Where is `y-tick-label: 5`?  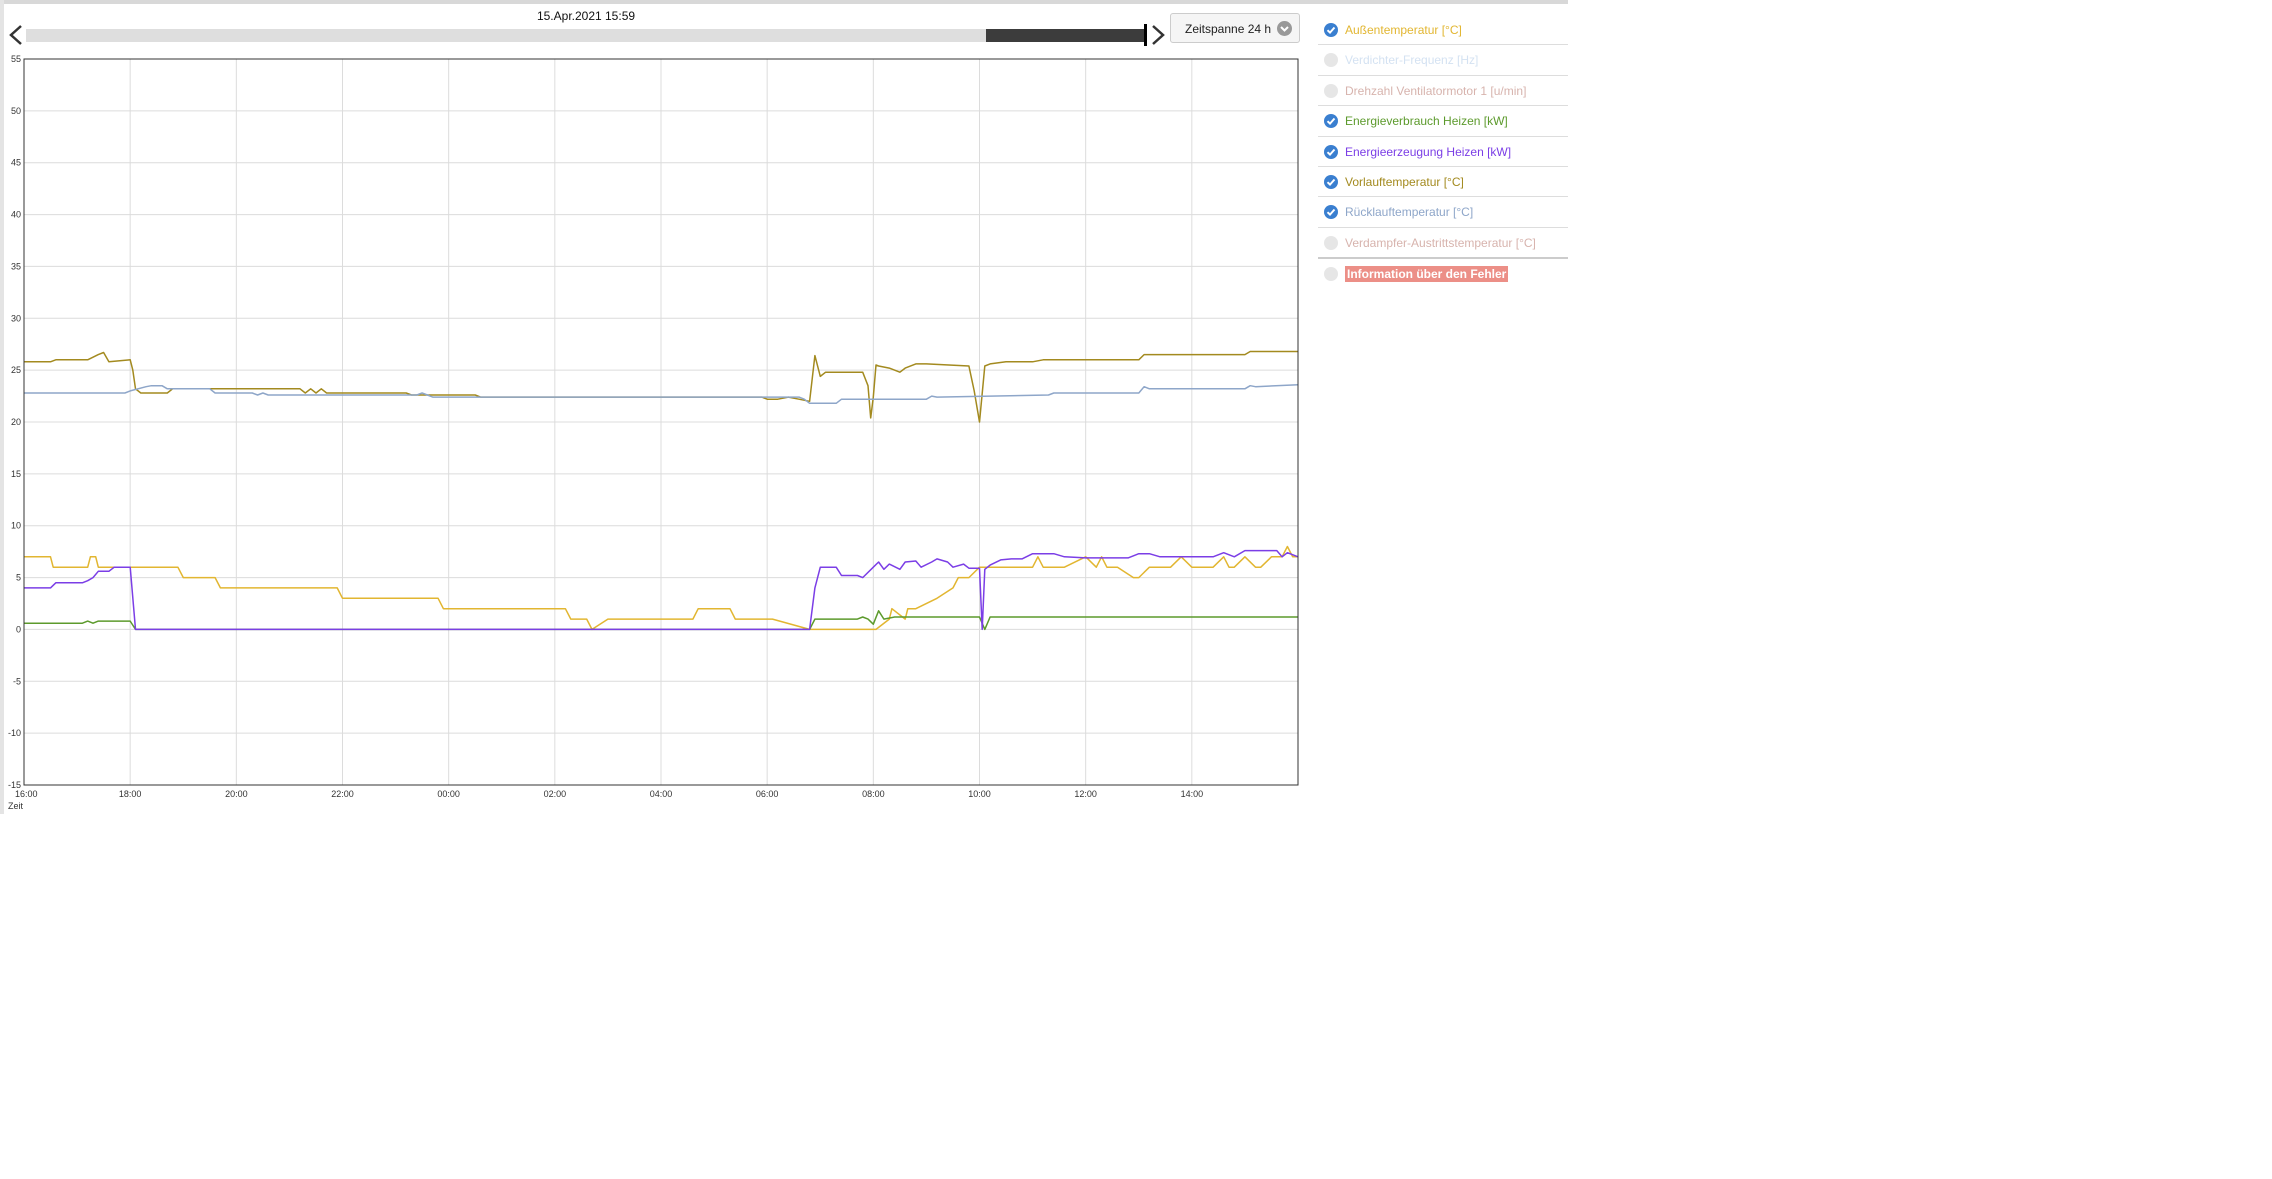 y-tick-label: 5 is located at coordinates (18, 578).